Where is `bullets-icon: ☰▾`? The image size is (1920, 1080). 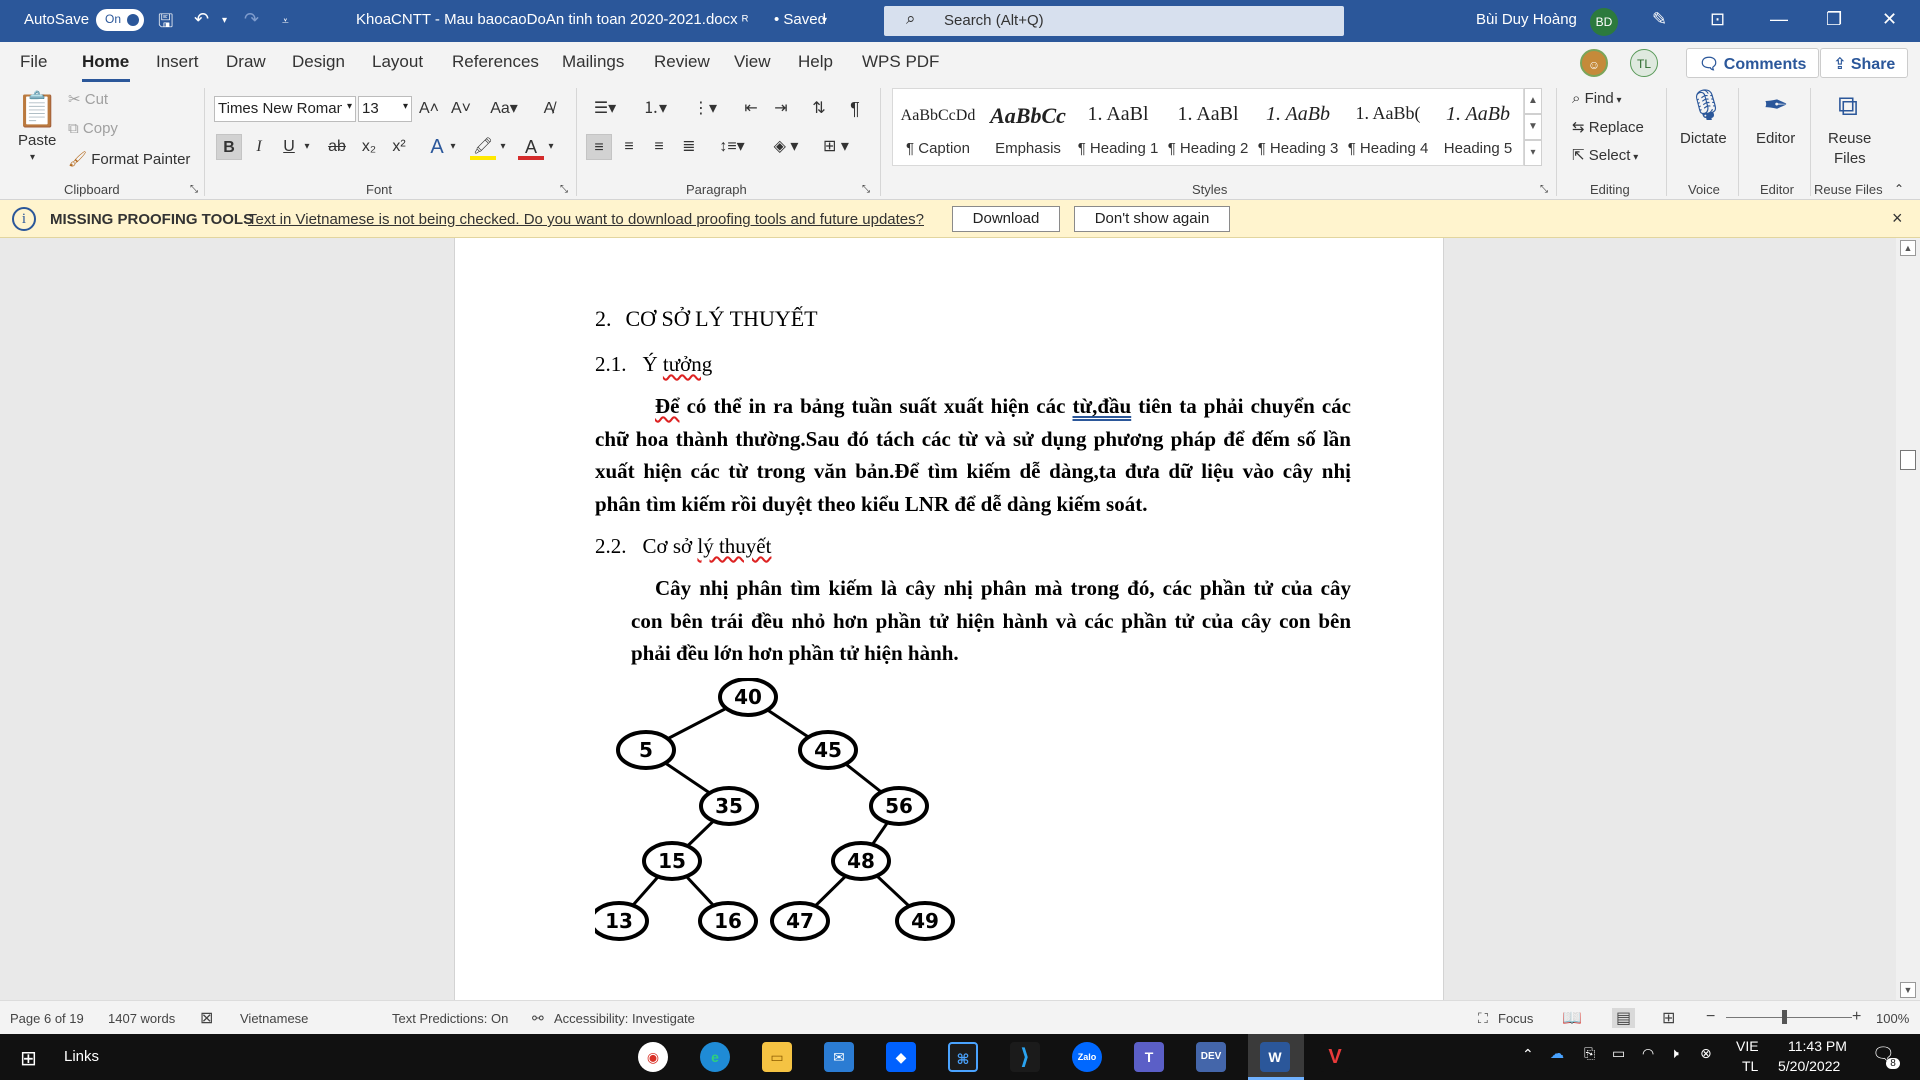
bullets-icon: ☰▾ is located at coordinates (605, 109).